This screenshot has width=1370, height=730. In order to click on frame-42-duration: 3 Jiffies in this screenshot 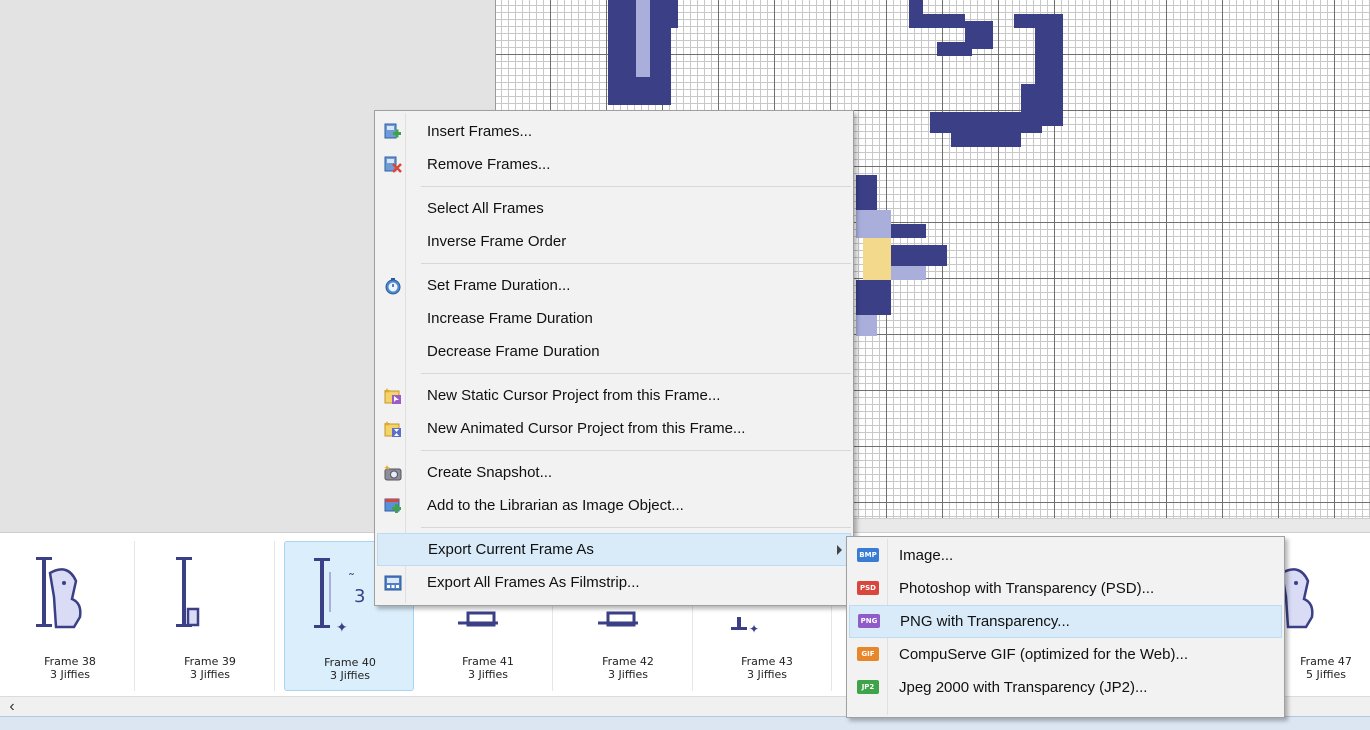, I will do `click(628, 674)`.